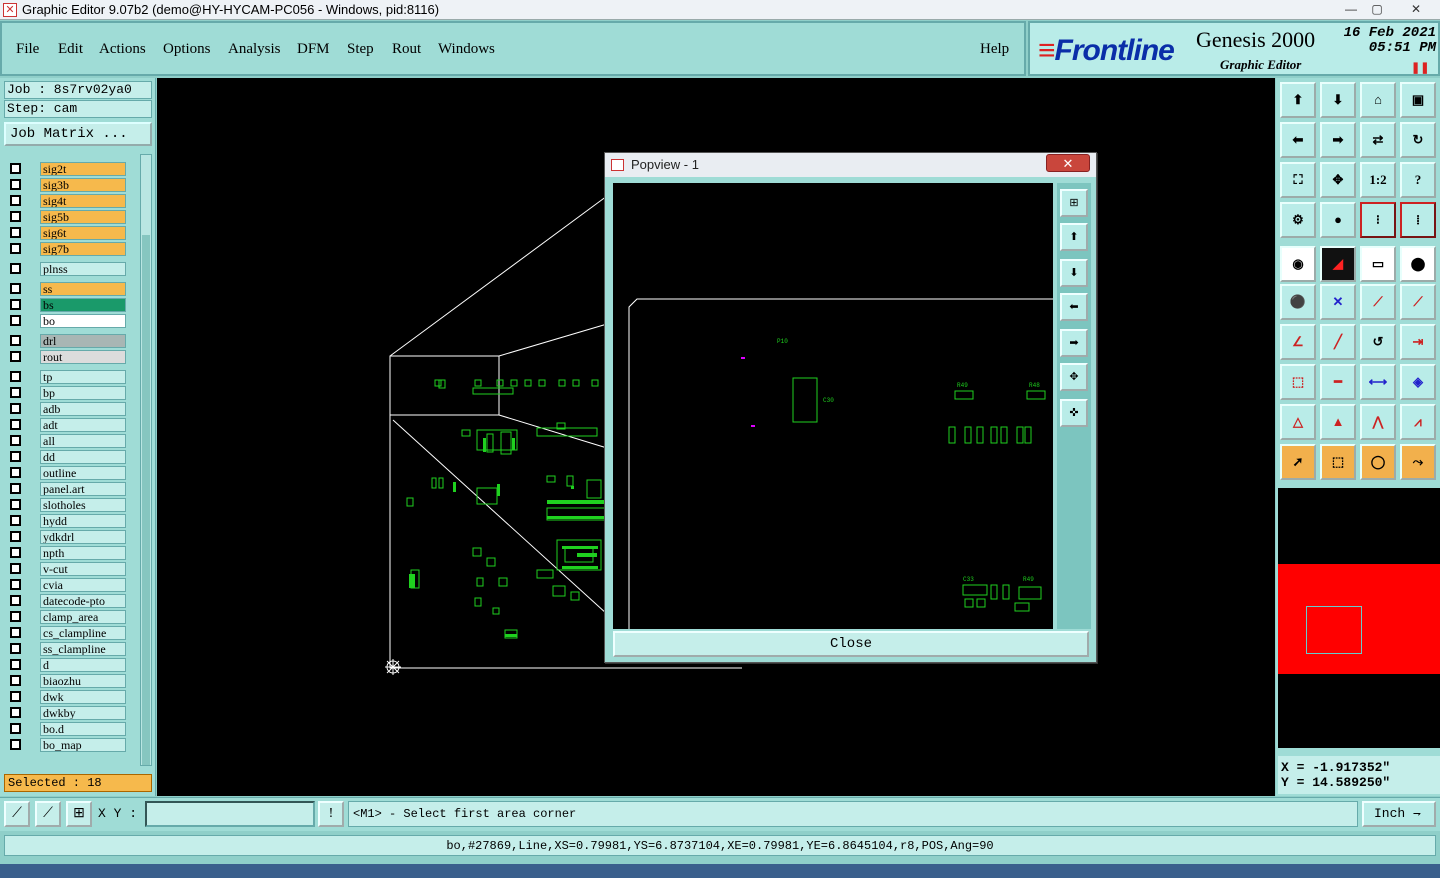  I want to click on layer-row: tp, so click(66, 377).